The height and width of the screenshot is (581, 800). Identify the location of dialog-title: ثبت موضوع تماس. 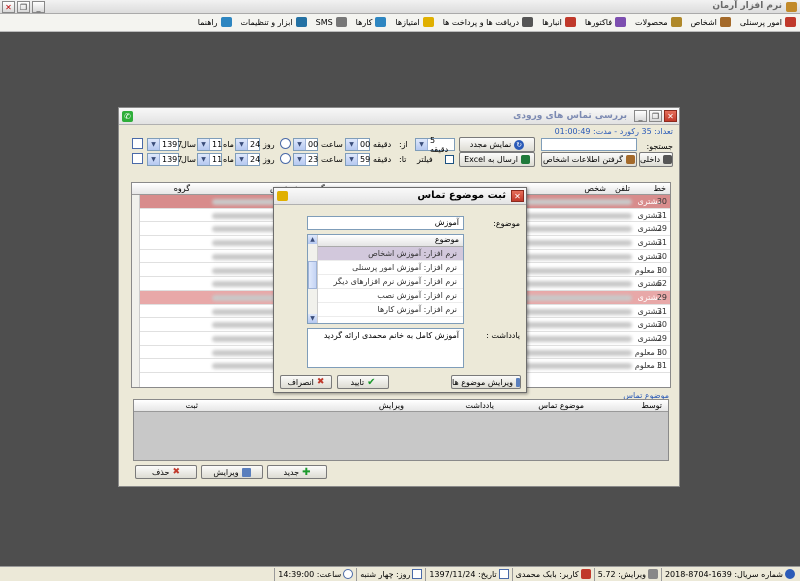
(461, 195).